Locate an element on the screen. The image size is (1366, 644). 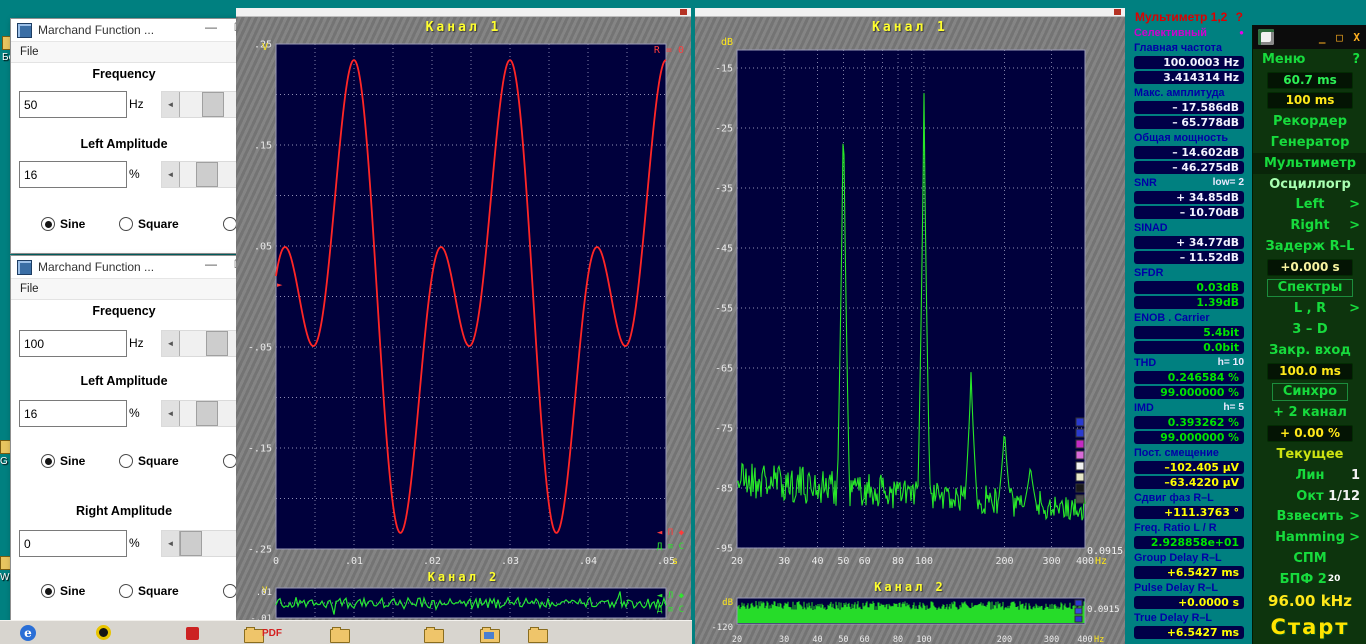
panel-item-time-window: 100 ms is located at coordinates (1309, 101).